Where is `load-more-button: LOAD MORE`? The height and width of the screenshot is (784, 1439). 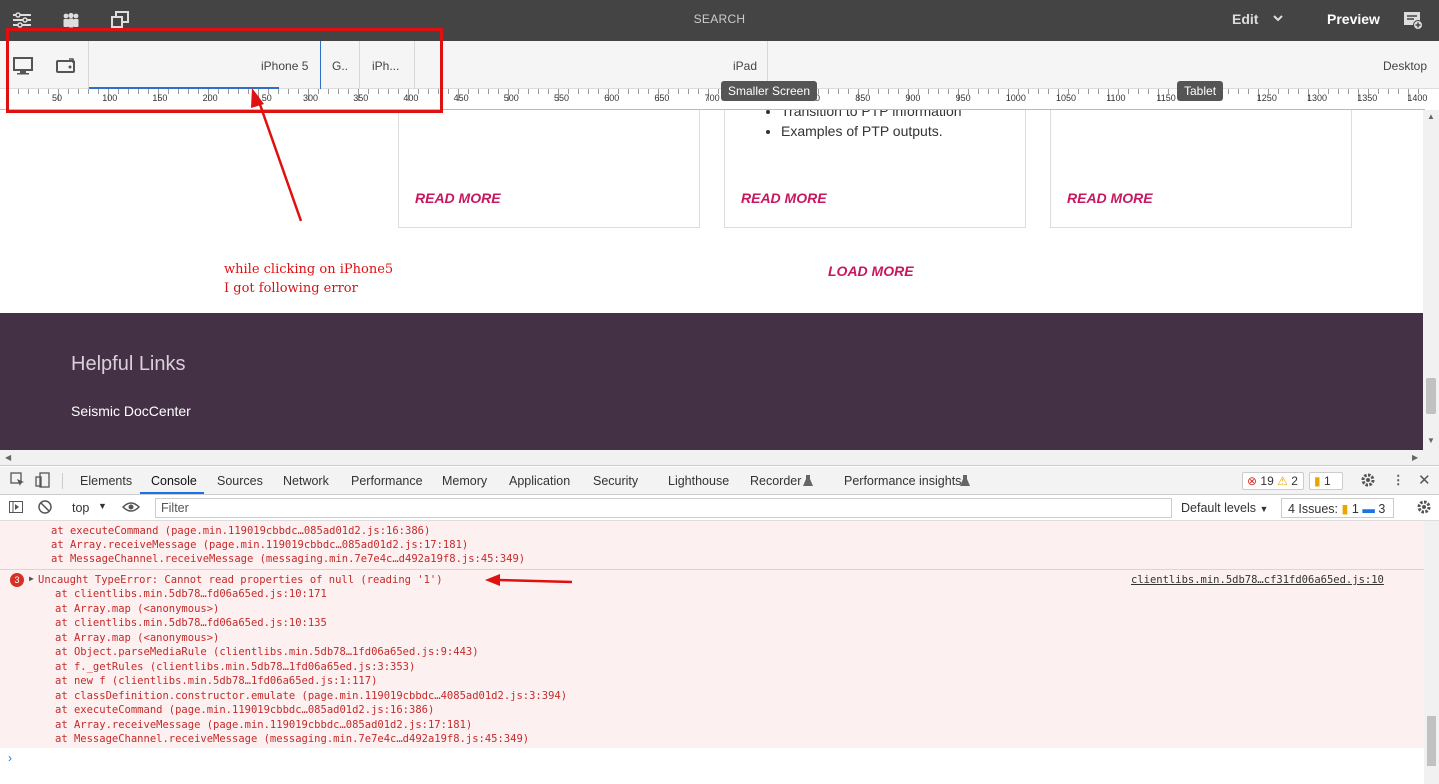
load-more-button: LOAD MORE is located at coordinates (871, 271).